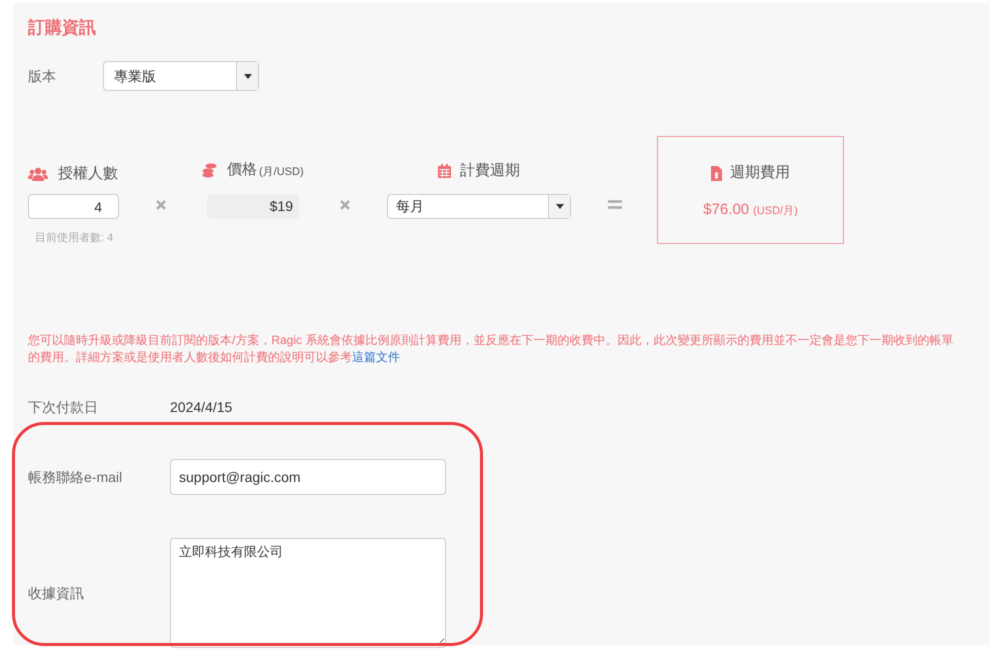  Describe the element at coordinates (760, 173) in the screenshot. I see `period-fee-label: 週期費用` at that location.